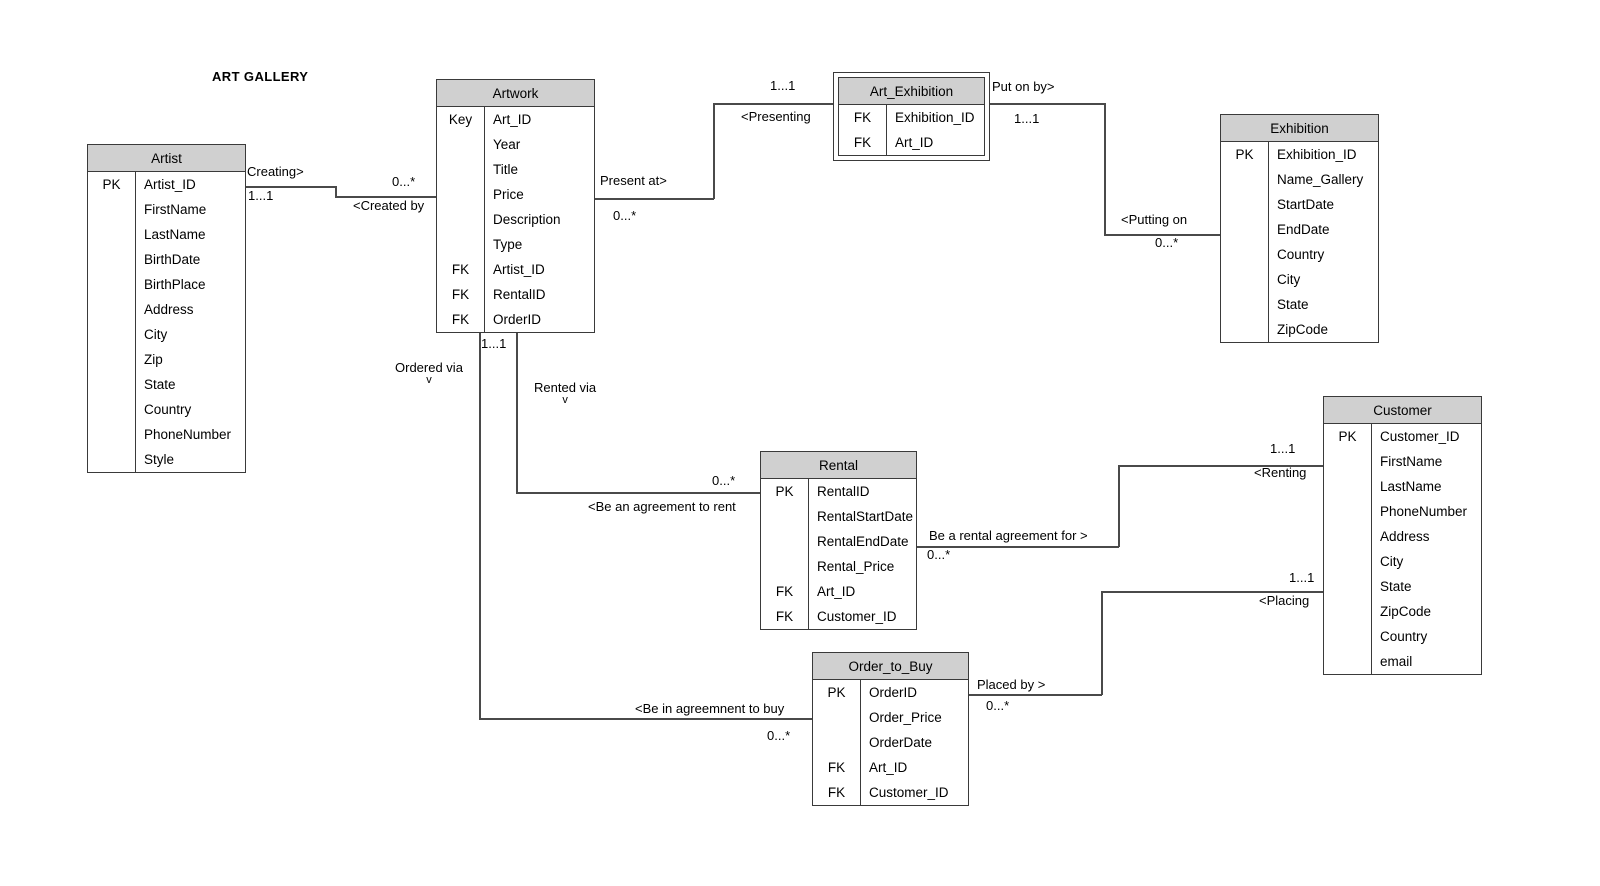  I want to click on connector-rental-customer-seg2, so click(1119, 506).